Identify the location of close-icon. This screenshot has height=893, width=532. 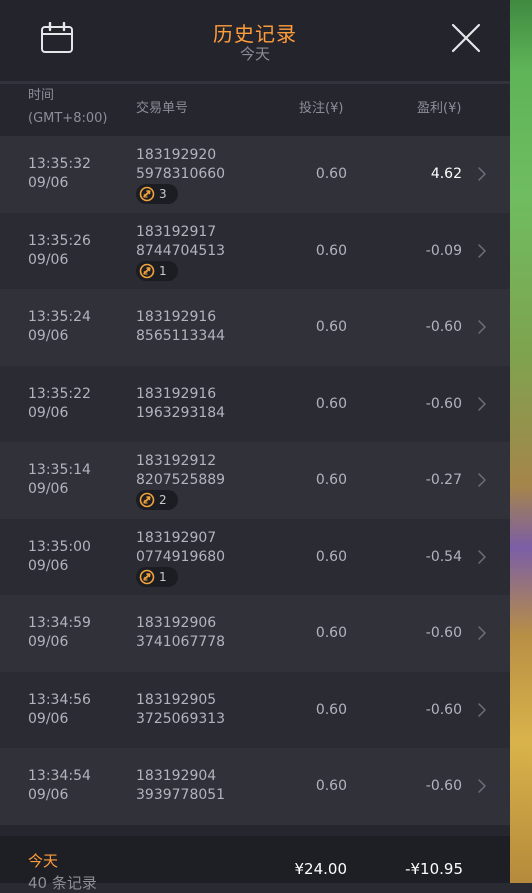
(466, 38).